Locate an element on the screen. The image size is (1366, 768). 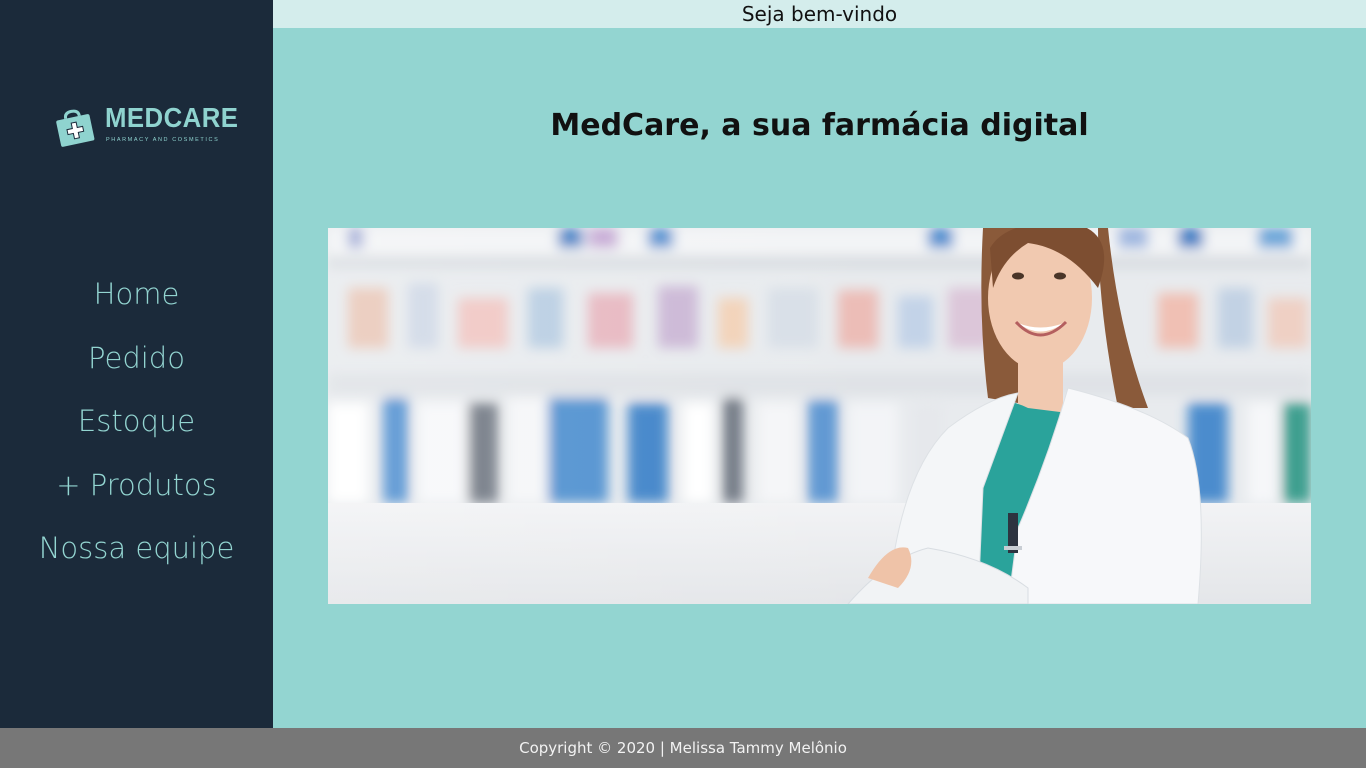
welcome-bar: Seja bem-vindo is located at coordinates (819, 14).